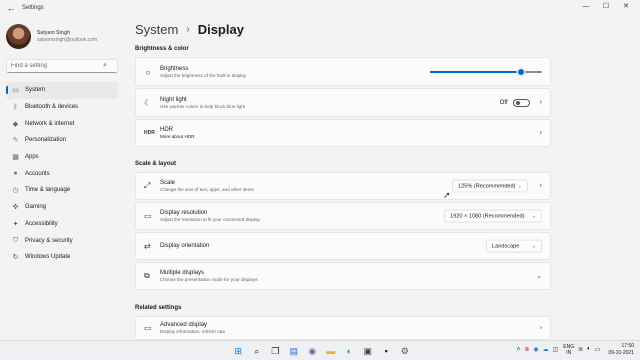 The height and width of the screenshot is (360, 640). What do you see at coordinates (35, 90) in the screenshot?
I see `sidebar-item-label: System` at bounding box center [35, 90].